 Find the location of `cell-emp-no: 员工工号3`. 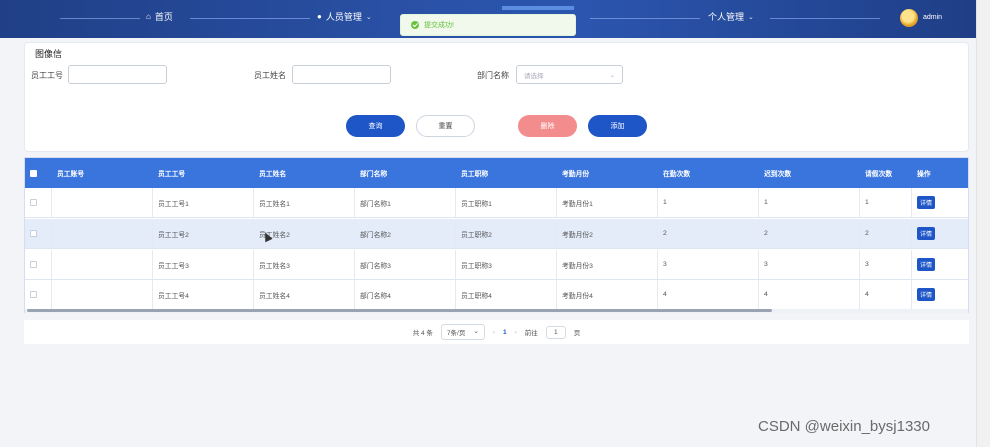

cell-emp-no: 员工工号3 is located at coordinates (203, 264).